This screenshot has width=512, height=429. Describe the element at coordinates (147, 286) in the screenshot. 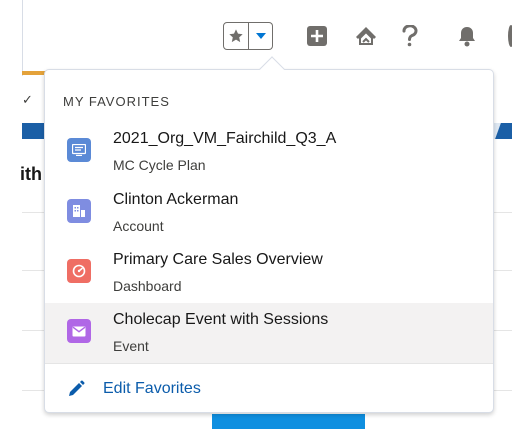

I see `favorite-type: Dashboard` at that location.